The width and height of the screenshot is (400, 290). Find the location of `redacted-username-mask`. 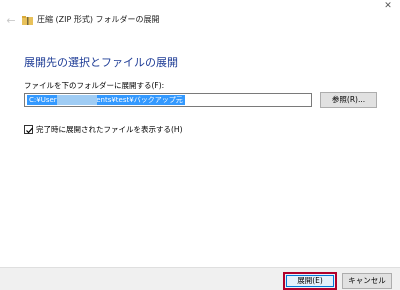

redacted-username-mask is located at coordinates (77, 100).